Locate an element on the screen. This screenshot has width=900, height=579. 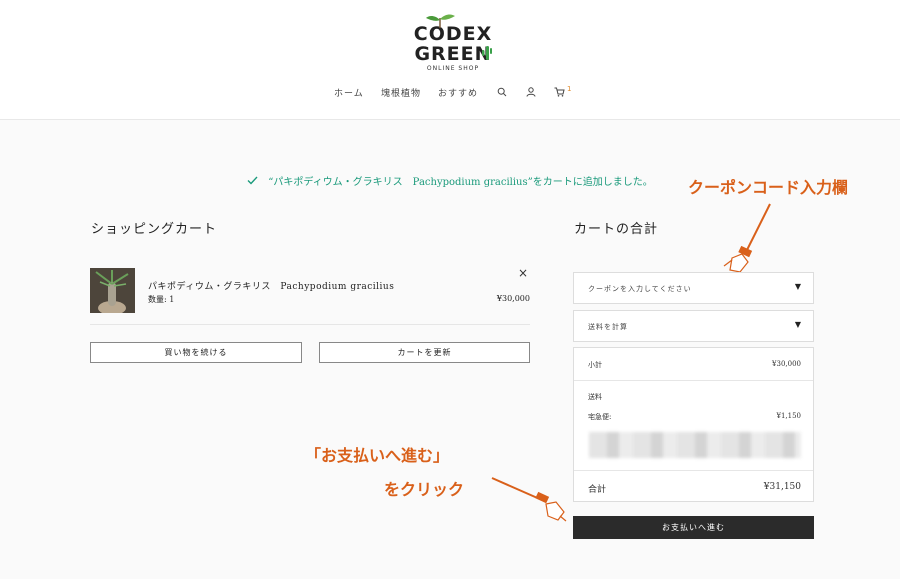
site-logo: CODEX GREEN ONLINE SHOP is located at coordinates (453, 43).